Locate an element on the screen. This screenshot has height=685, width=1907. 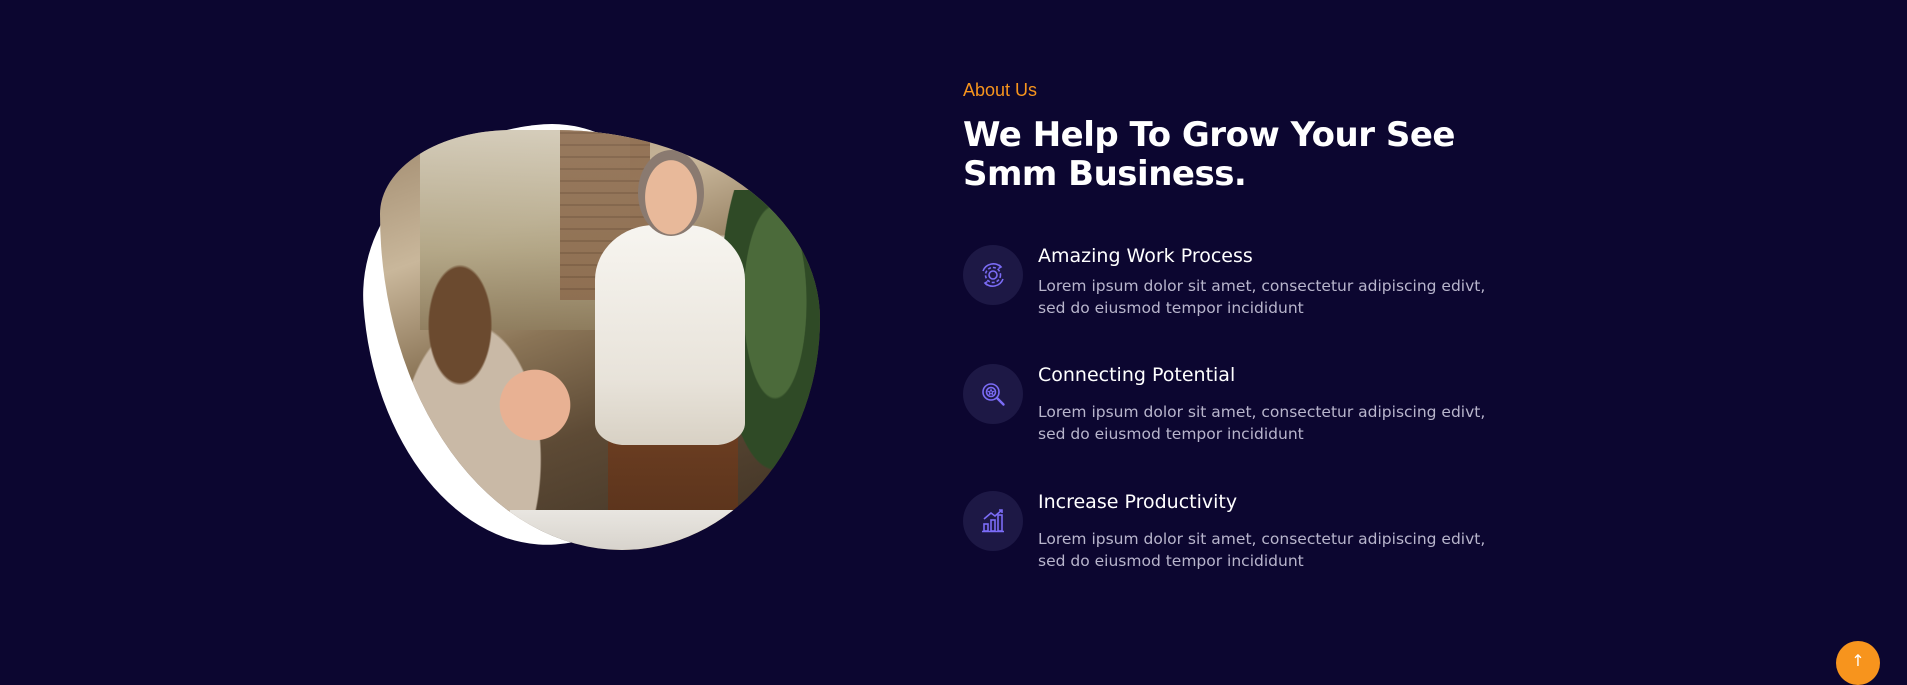
feature-title: Amazing Work Process is located at coordinates (1145, 256).